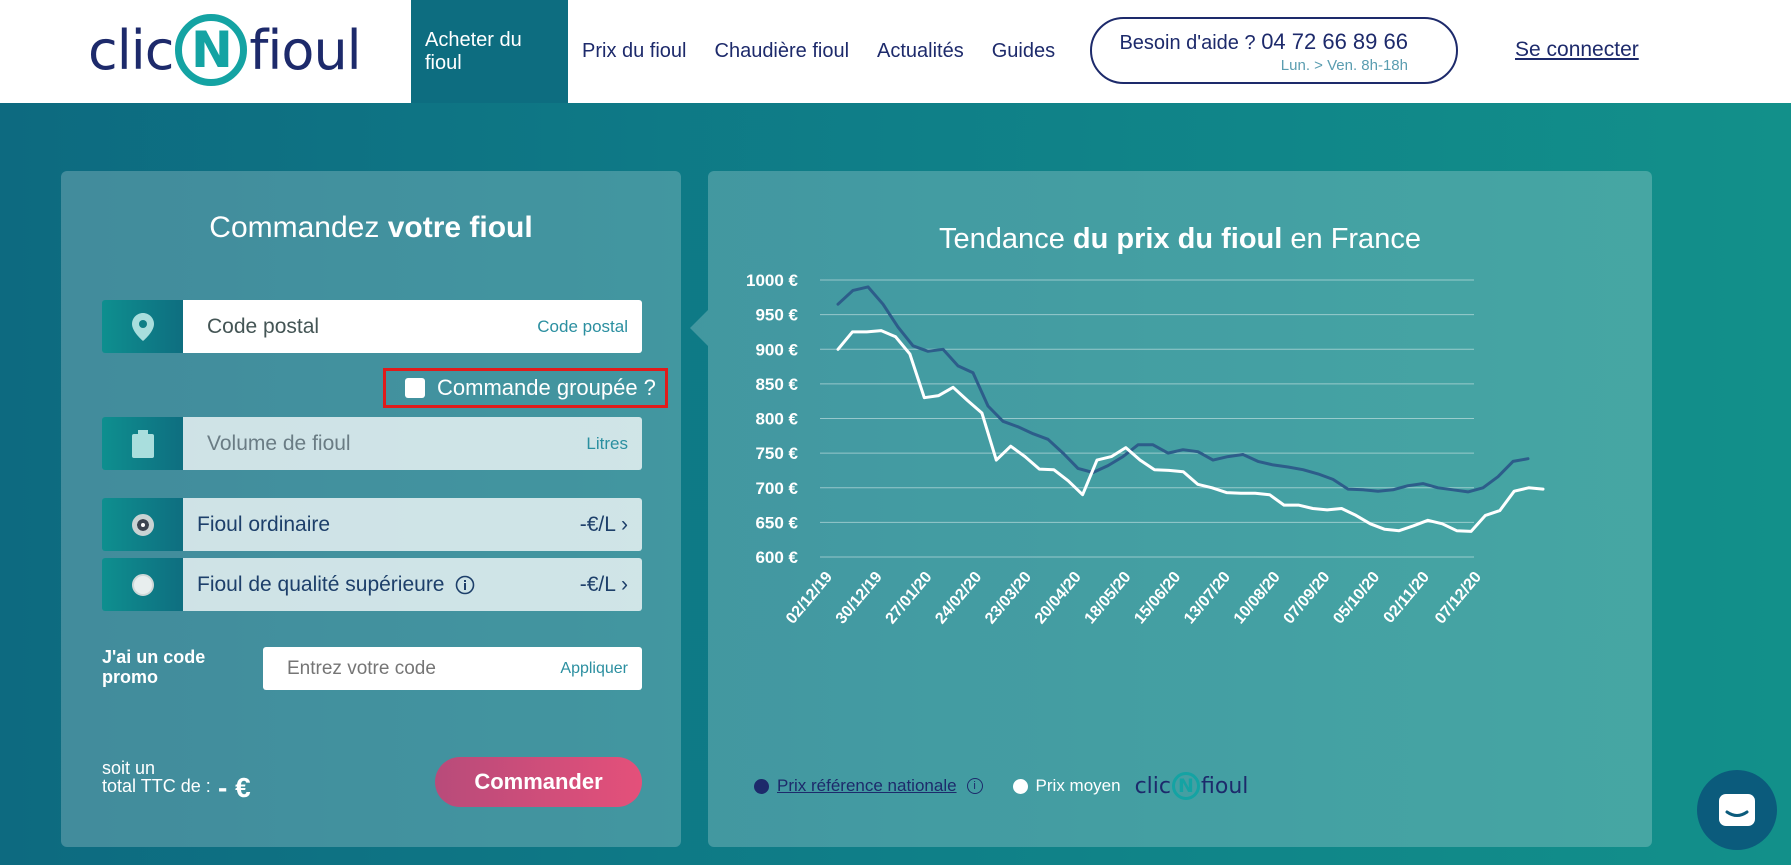 This screenshot has width=1791, height=865. Describe the element at coordinates (1257, 598) in the screenshot. I see `x-tick-label: 10/08/20` at that location.